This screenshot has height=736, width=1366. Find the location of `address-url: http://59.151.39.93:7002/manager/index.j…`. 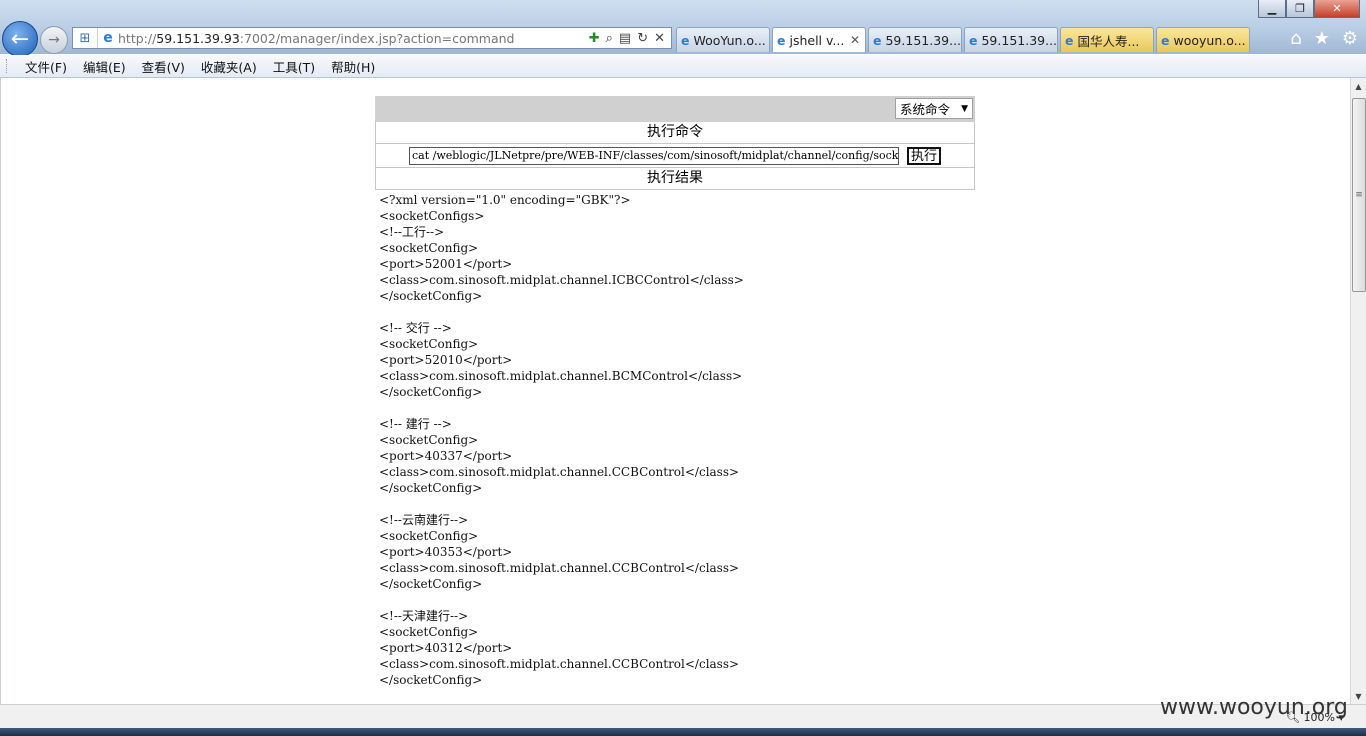

address-url: http://59.151.39.93:7002/manager/index.j… is located at coordinates (353, 38).